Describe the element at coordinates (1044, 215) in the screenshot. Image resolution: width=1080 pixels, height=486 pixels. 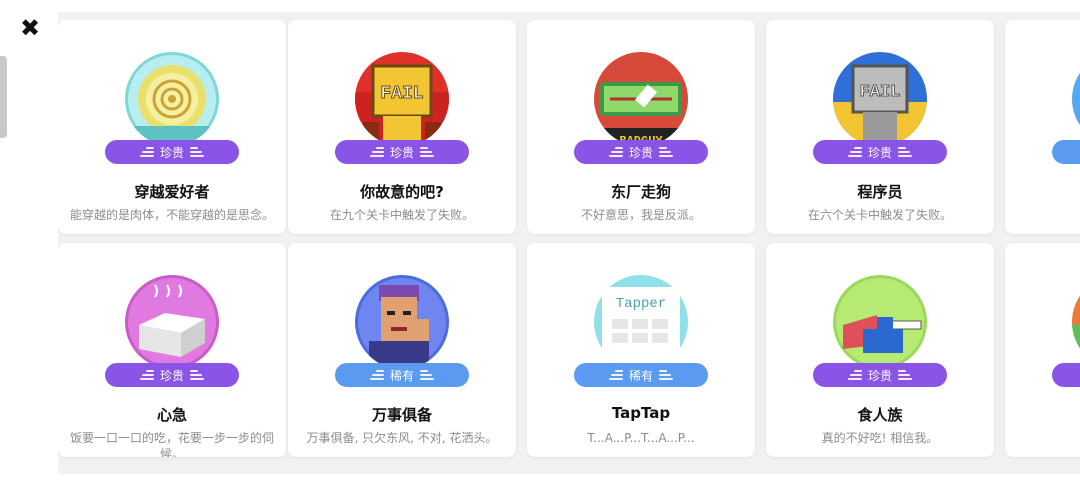
I see `achievement-description: 多喝` at that location.